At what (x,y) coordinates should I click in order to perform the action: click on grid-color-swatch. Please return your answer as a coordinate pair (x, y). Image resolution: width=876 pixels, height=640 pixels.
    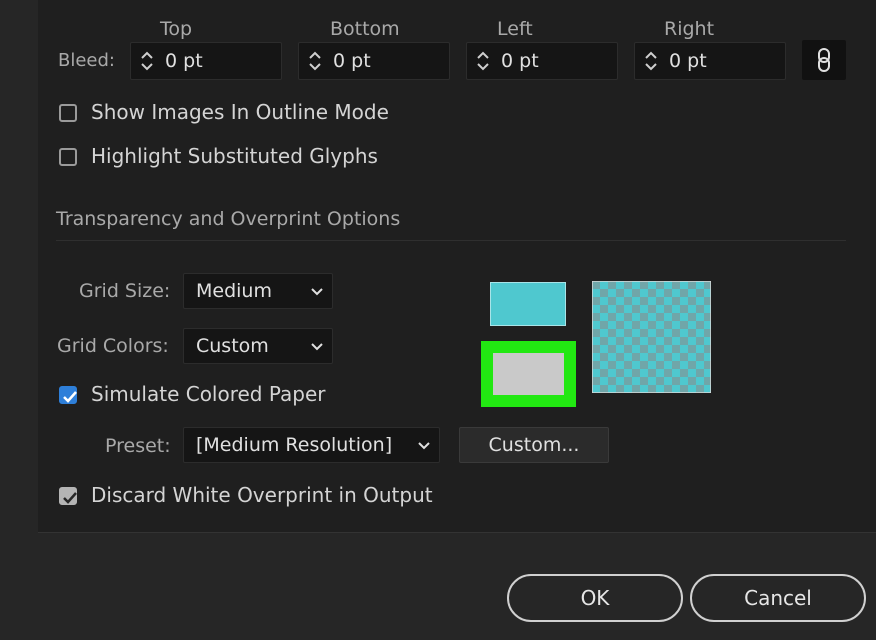
    Looking at the image, I should click on (528, 304).